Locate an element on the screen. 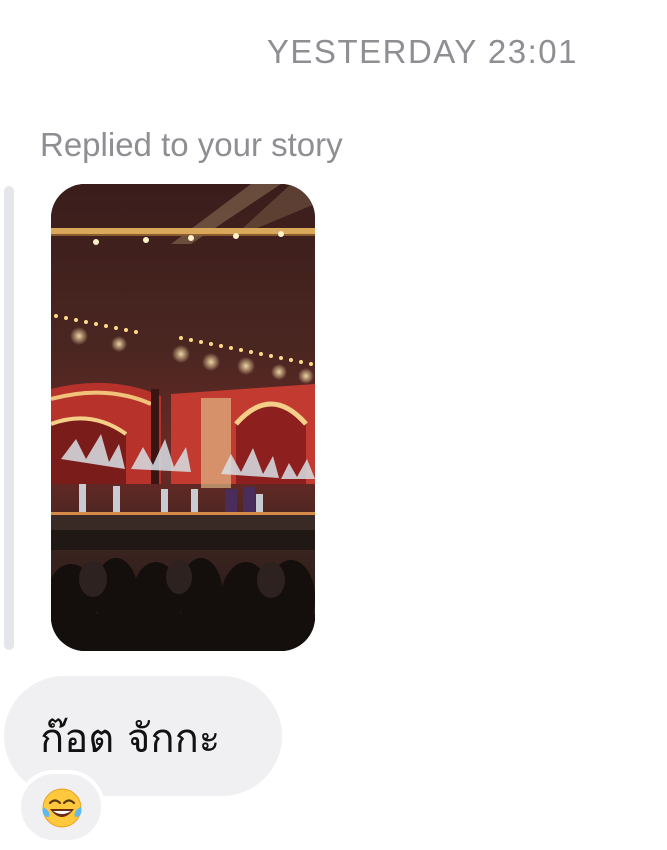 This screenshot has width=667, height=850. message-timestamp: YESTERDAY 23:01 is located at coordinates (422, 51).